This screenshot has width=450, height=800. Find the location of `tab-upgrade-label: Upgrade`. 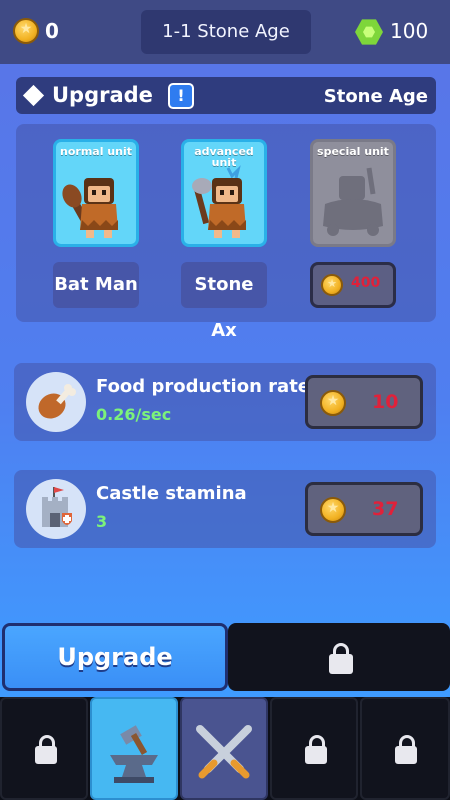

tab-upgrade-label: Upgrade is located at coordinates (115, 657).